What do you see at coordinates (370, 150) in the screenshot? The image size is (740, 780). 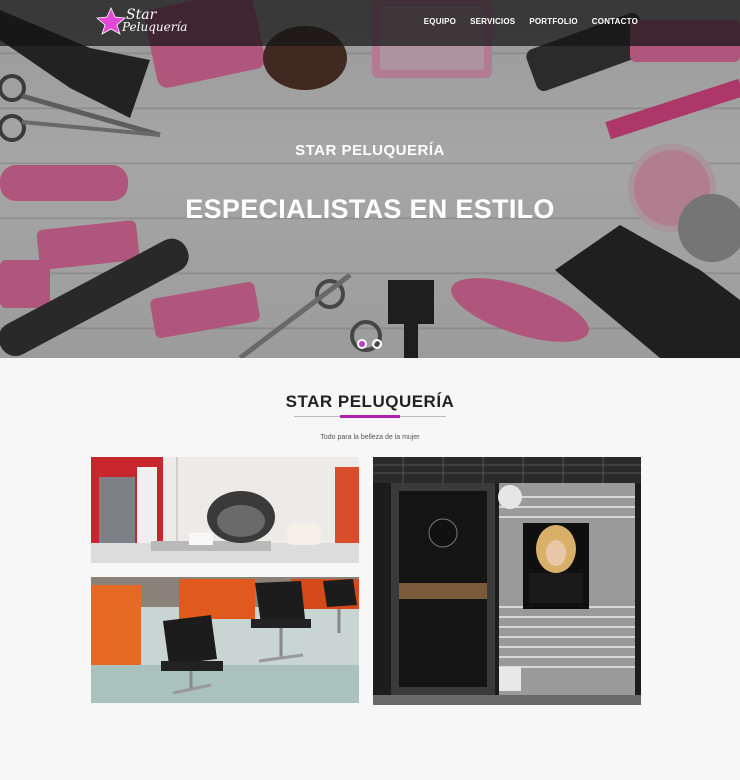 I see `hero-subtitle: STAR PELUQUERÍA` at bounding box center [370, 150].